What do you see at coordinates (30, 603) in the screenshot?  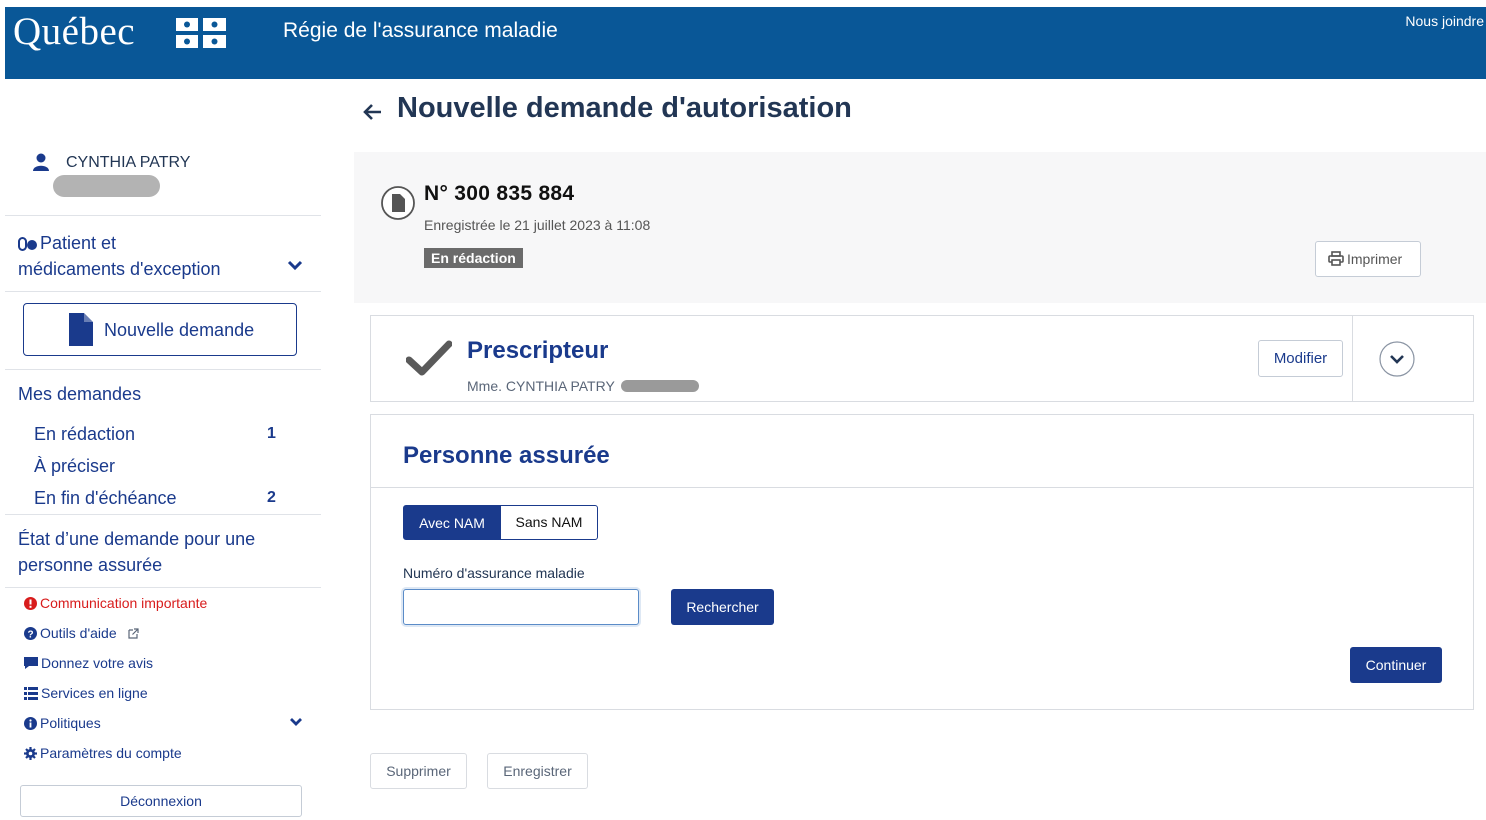 I see `exclamation-circle-icon` at bounding box center [30, 603].